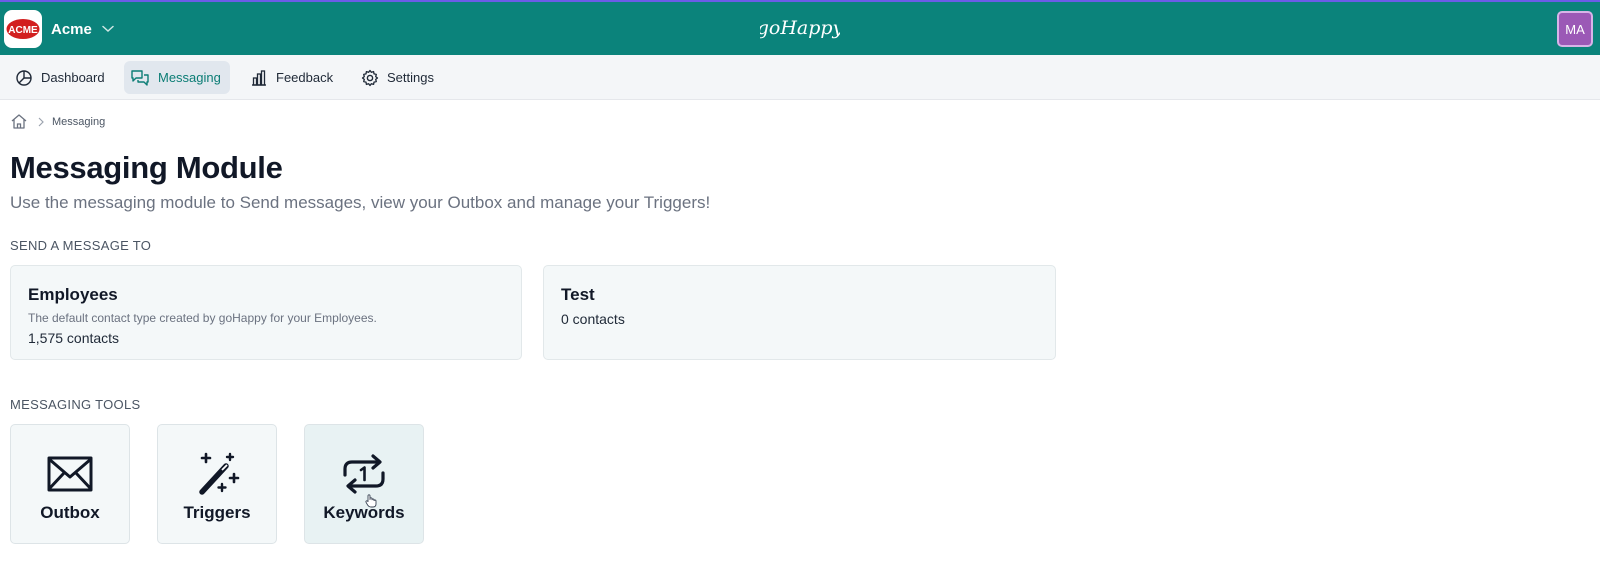  I want to click on nav-feedback: Feedback, so click(293, 77).